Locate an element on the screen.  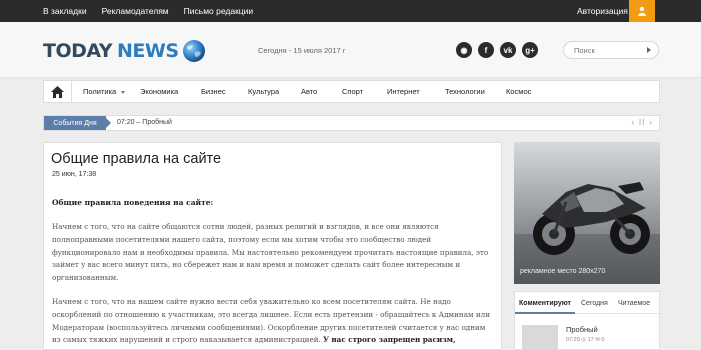
search-input is located at coordinates (604, 50).